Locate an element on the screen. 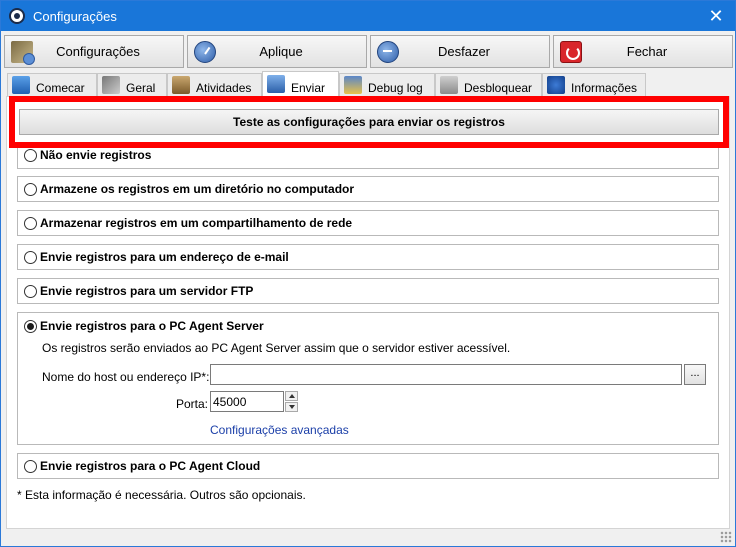 The image size is (736, 547). undo-button: Desfazer is located at coordinates (460, 51).